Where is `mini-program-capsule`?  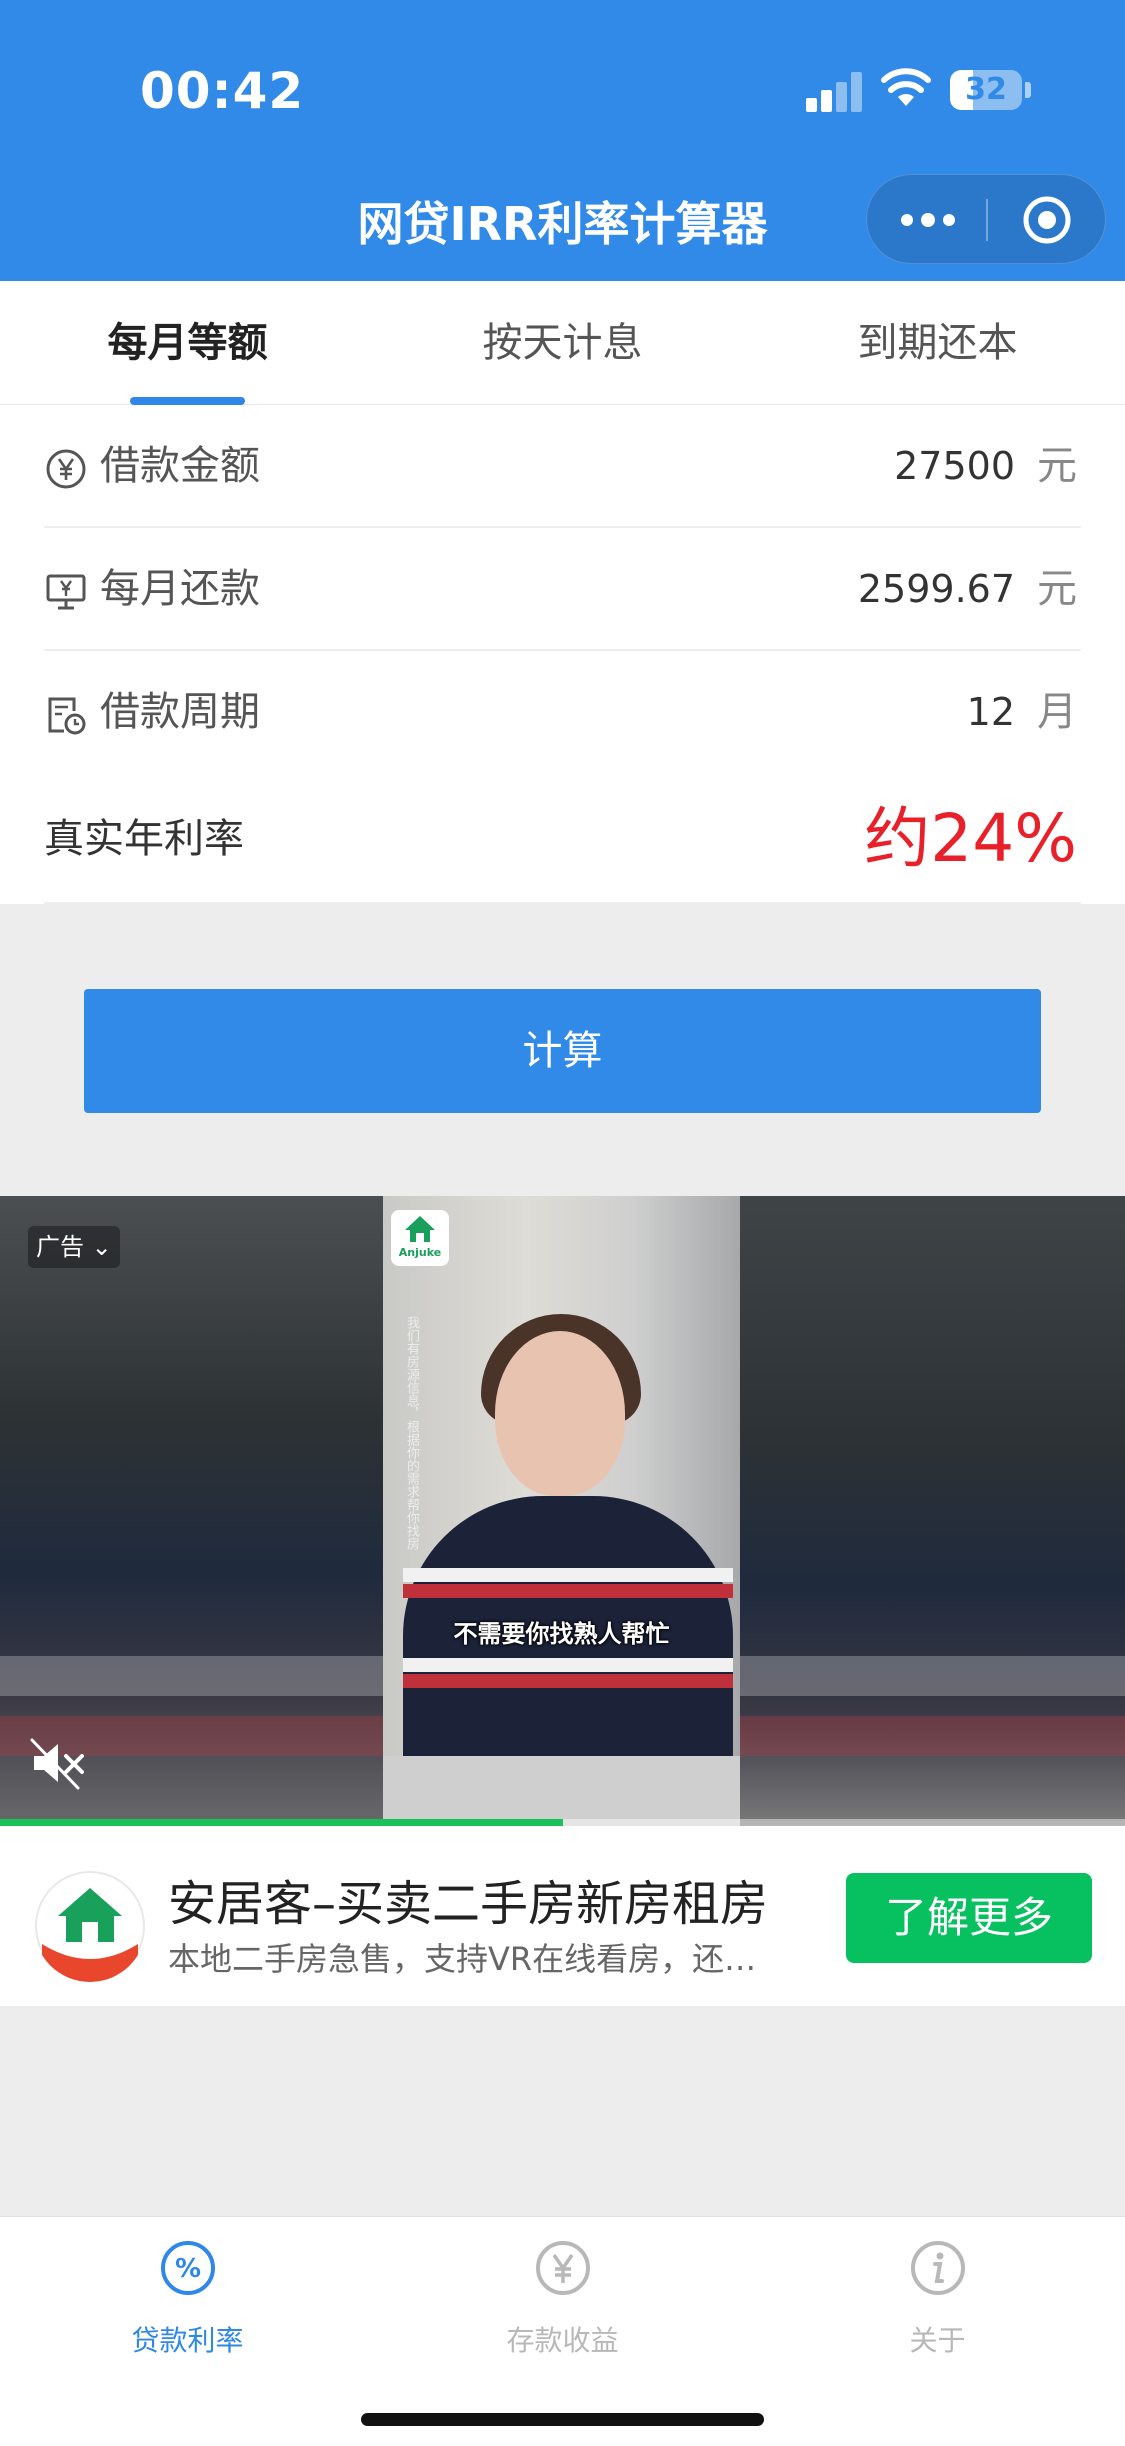 mini-program-capsule is located at coordinates (986, 219).